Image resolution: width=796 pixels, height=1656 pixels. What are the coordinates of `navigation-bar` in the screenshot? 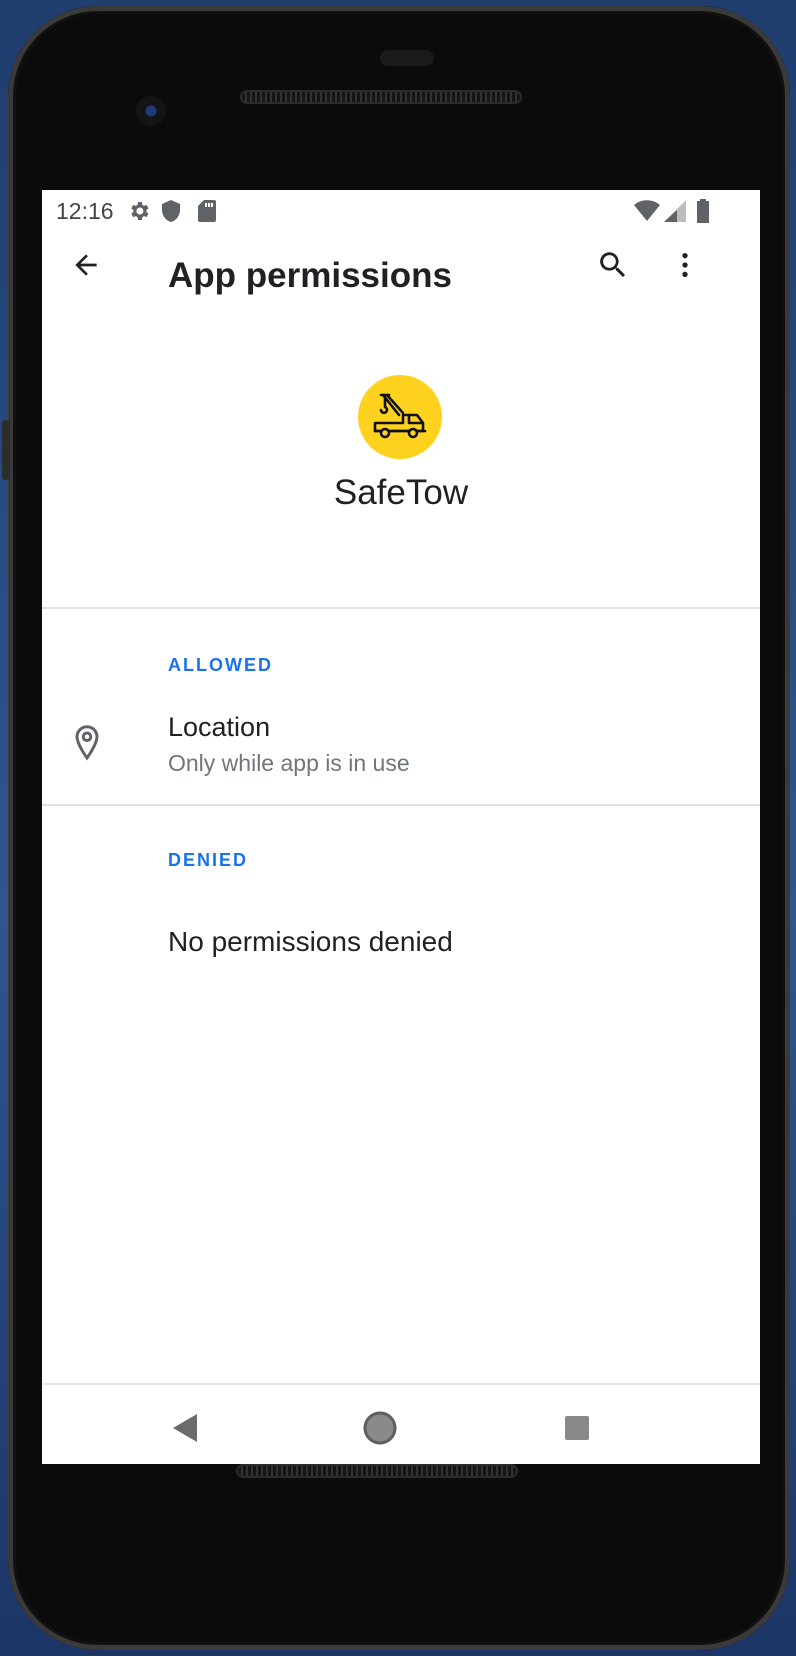 It's located at (401, 1423).